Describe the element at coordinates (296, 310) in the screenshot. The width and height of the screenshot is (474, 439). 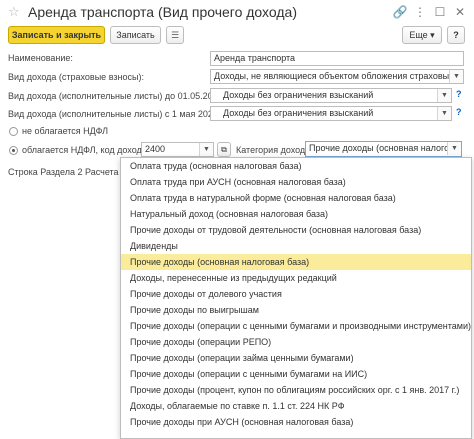
I see `list-item: Прочие доходы по выигрышам` at that location.